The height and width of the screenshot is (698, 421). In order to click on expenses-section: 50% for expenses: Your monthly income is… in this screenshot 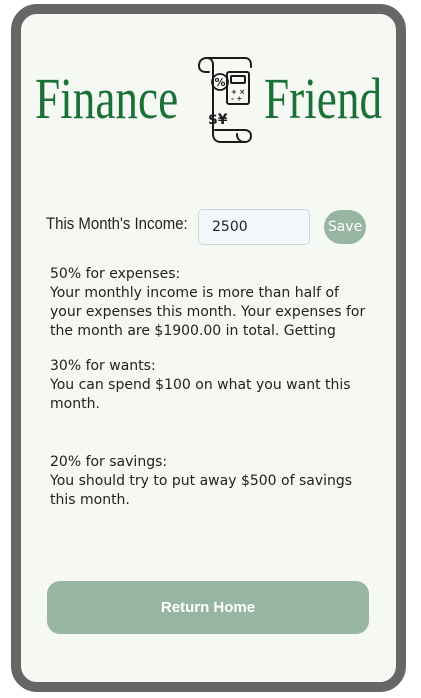, I will do `click(210, 303)`.